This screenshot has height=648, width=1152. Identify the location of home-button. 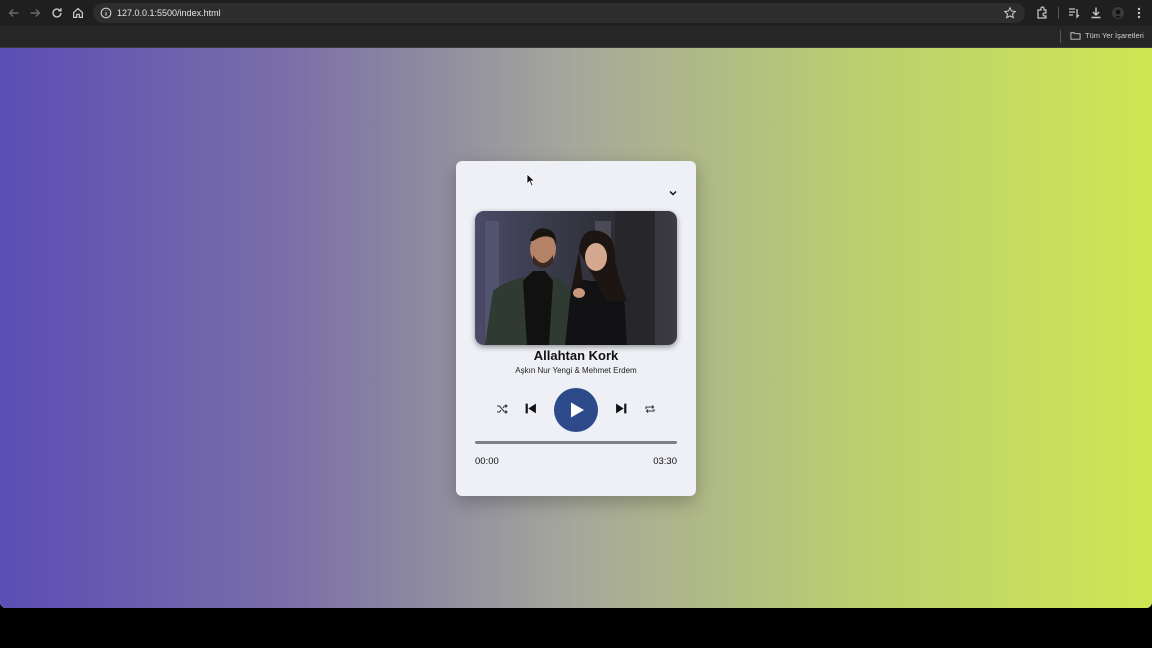
(78, 13).